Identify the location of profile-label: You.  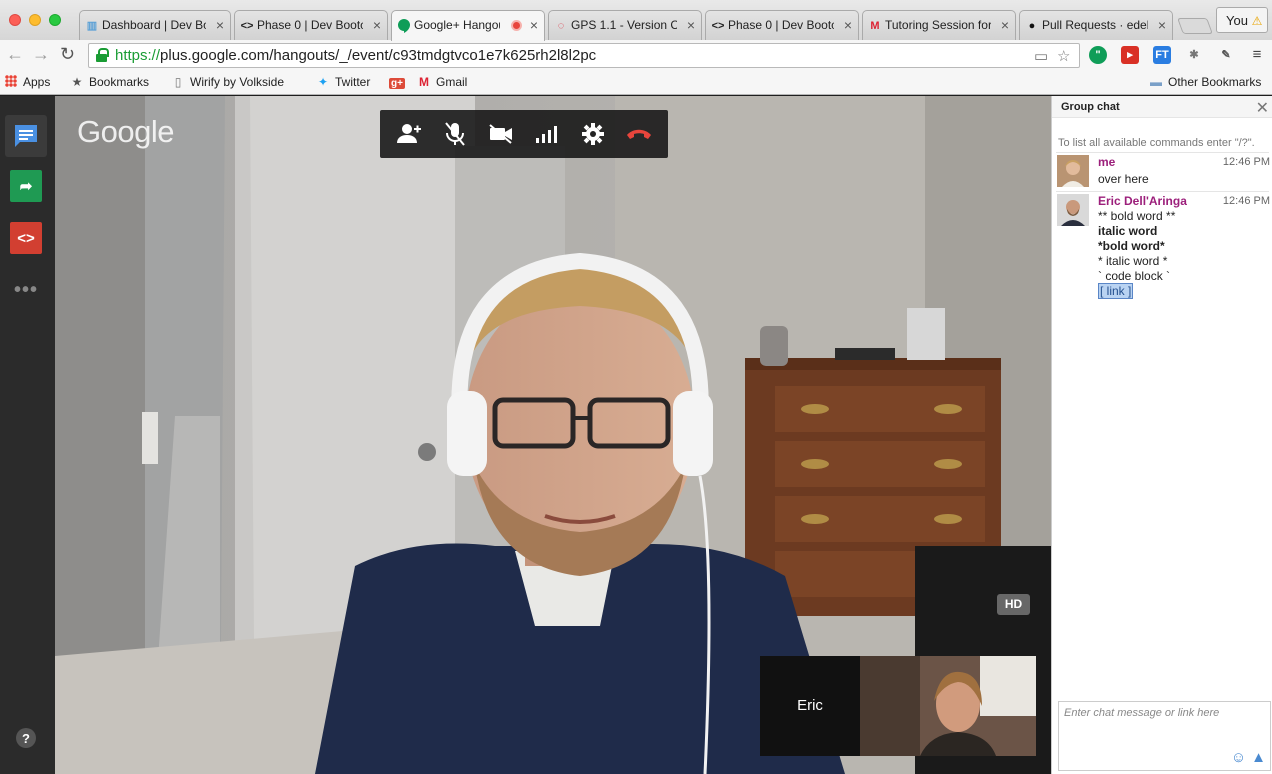
(1237, 20).